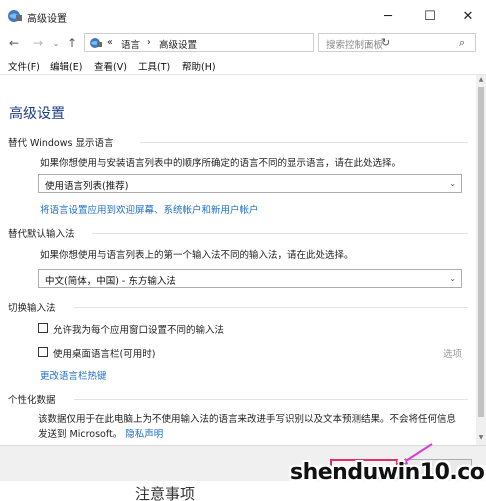 The image size is (486, 501). Describe the element at coordinates (37, 114) in the screenshot. I see `page-title: 高级设置` at that location.